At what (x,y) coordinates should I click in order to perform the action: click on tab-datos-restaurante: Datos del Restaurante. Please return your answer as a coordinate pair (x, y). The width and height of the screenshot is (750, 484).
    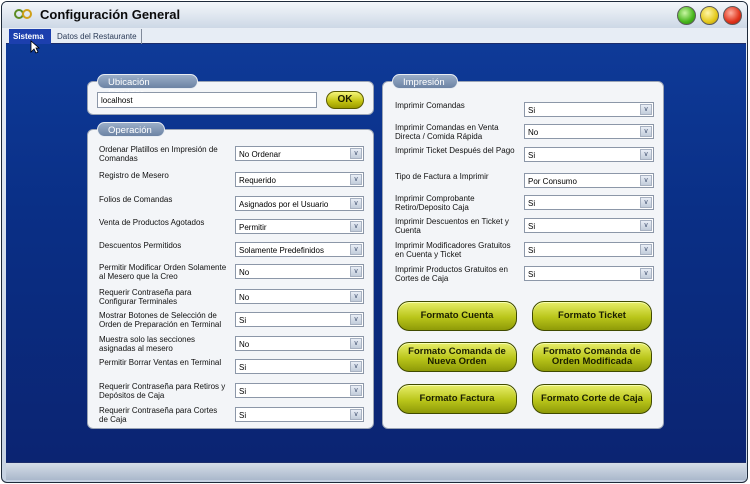
    Looking at the image, I should click on (97, 36).